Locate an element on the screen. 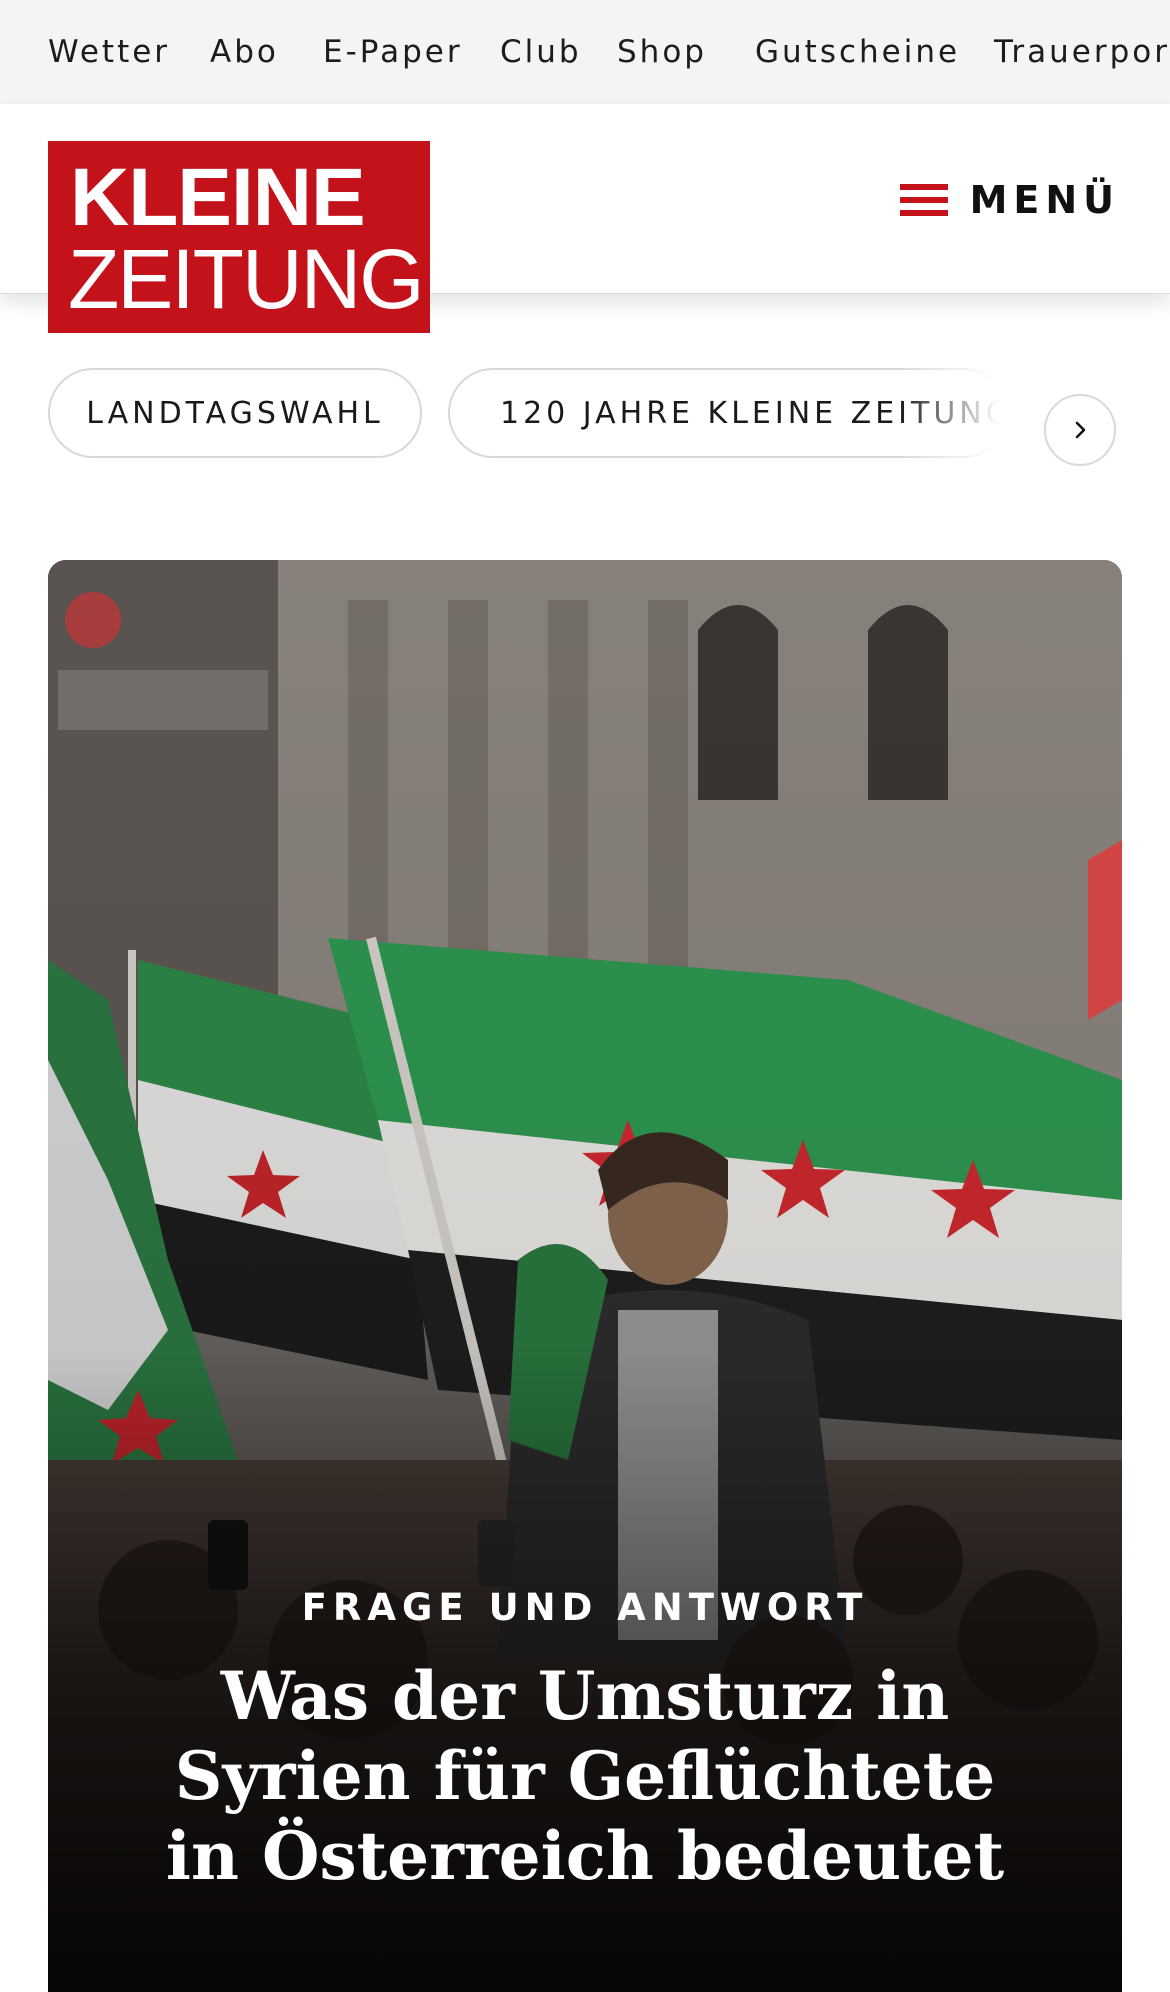  site-logo: KLEINE ZEITUNG is located at coordinates (239, 237).